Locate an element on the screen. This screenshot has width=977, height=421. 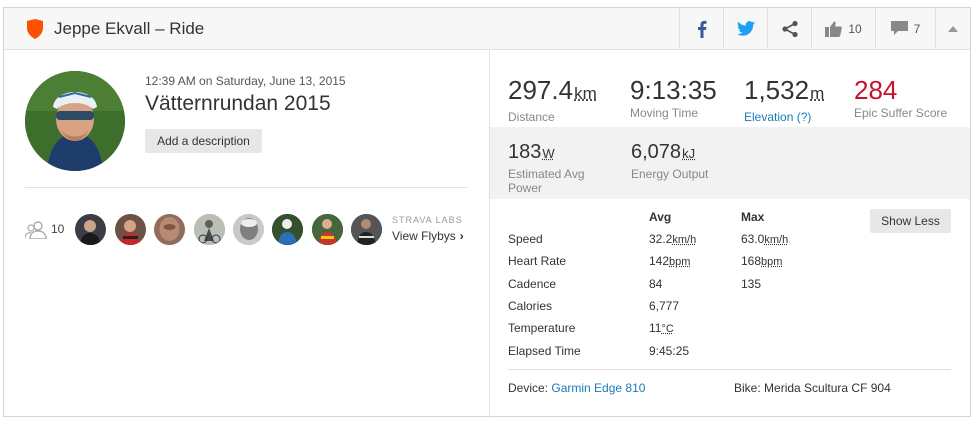
avg-value: 9:45:25 is located at coordinates (669, 351).